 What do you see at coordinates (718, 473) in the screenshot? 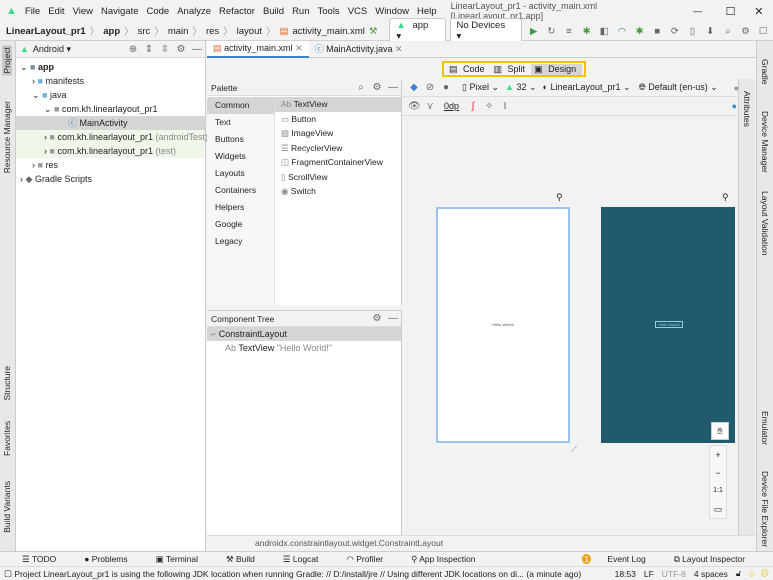
I see `zoom-out-button: −` at bounding box center [718, 473].